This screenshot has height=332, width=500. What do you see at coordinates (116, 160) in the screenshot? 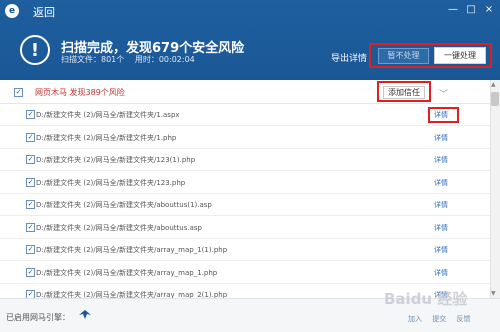
I see `file-path: D:/新建文件夹 (2)/网马全/新建文件夹/123(1).php` at bounding box center [116, 160].